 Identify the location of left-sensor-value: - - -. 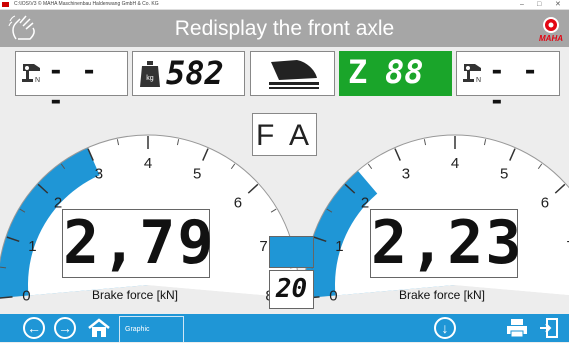
(73, 86).